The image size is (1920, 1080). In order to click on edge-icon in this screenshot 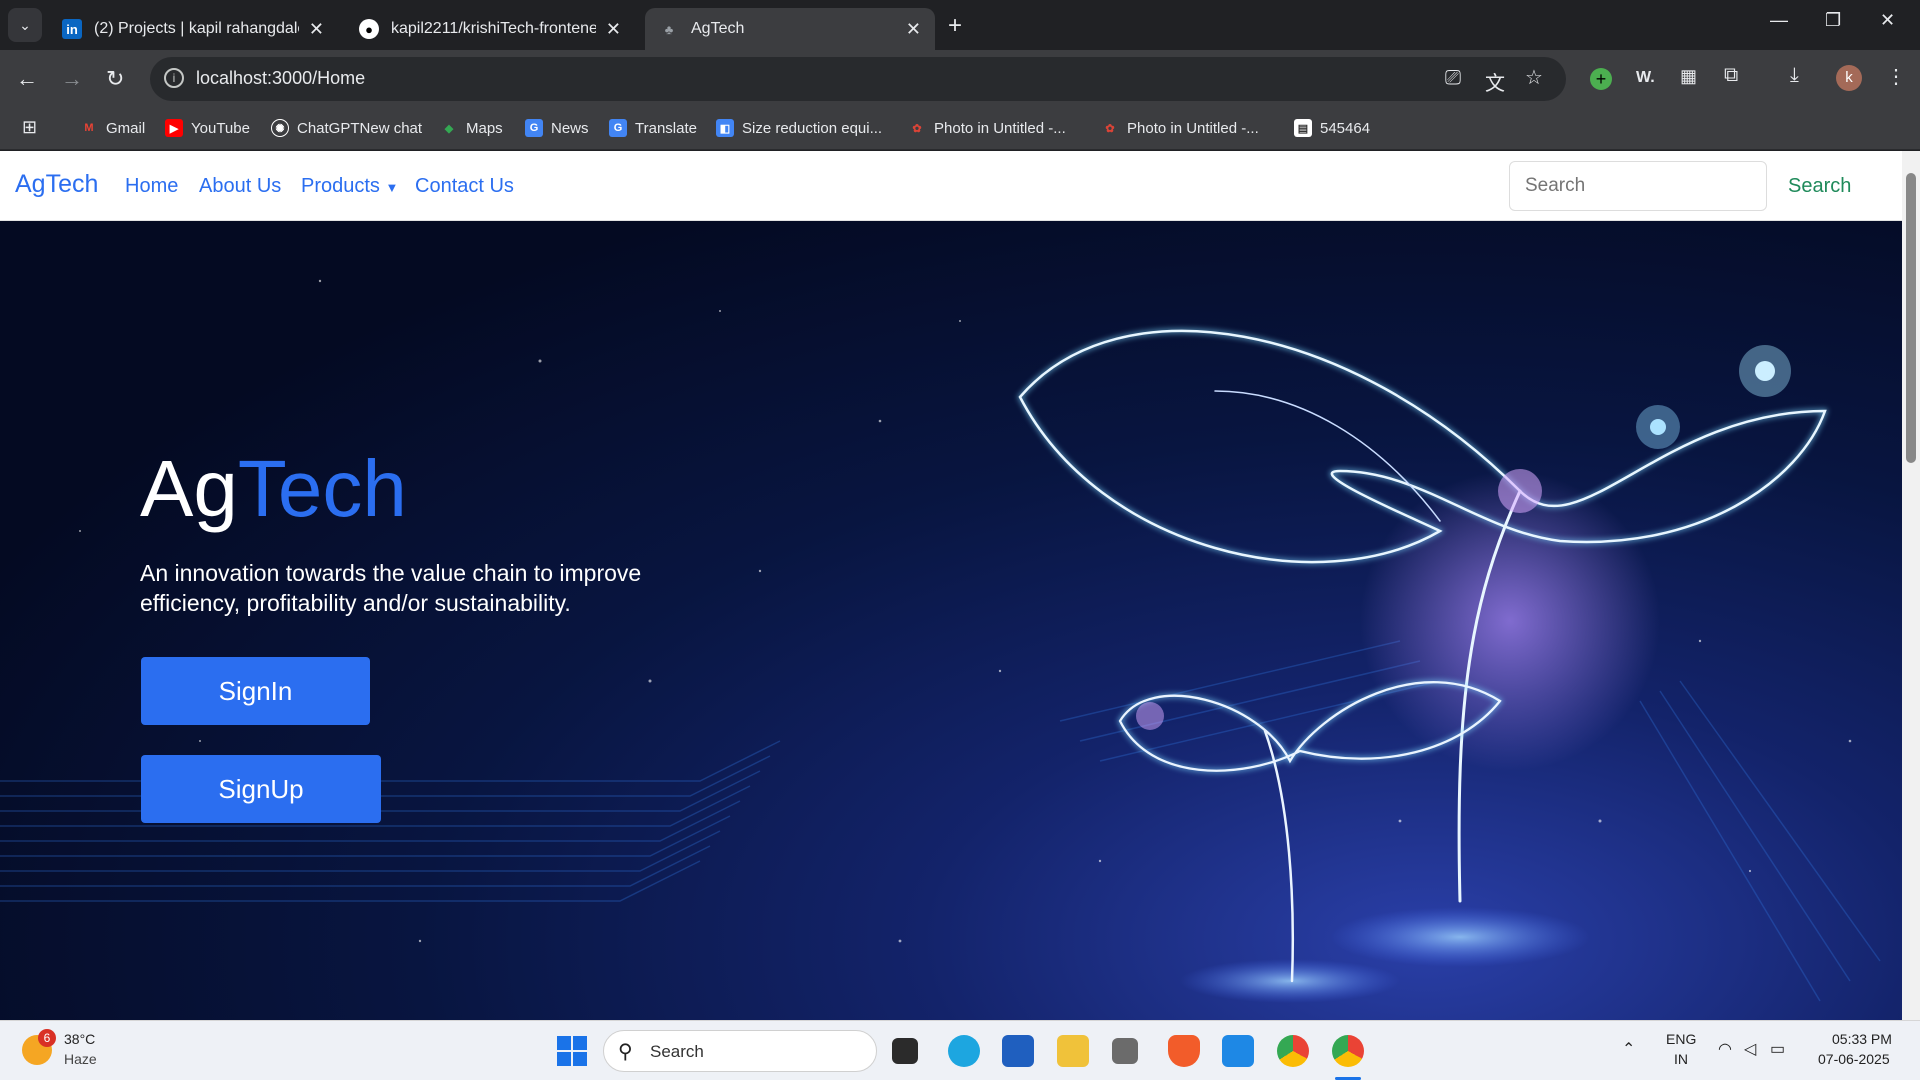, I will do `click(964, 1051)`.